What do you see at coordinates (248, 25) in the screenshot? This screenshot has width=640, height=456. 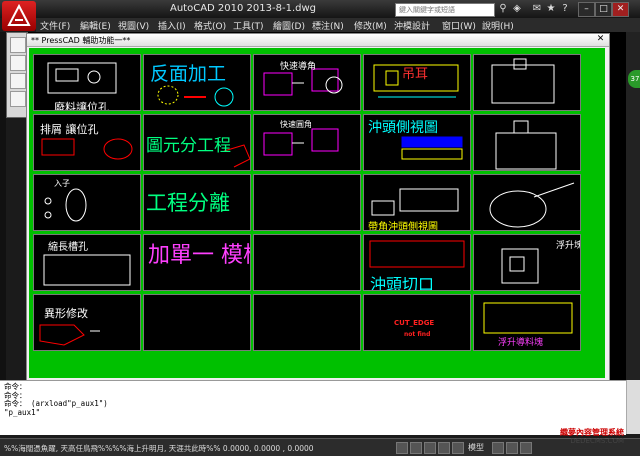 I see `menu-tools: 工具(T)` at bounding box center [248, 25].